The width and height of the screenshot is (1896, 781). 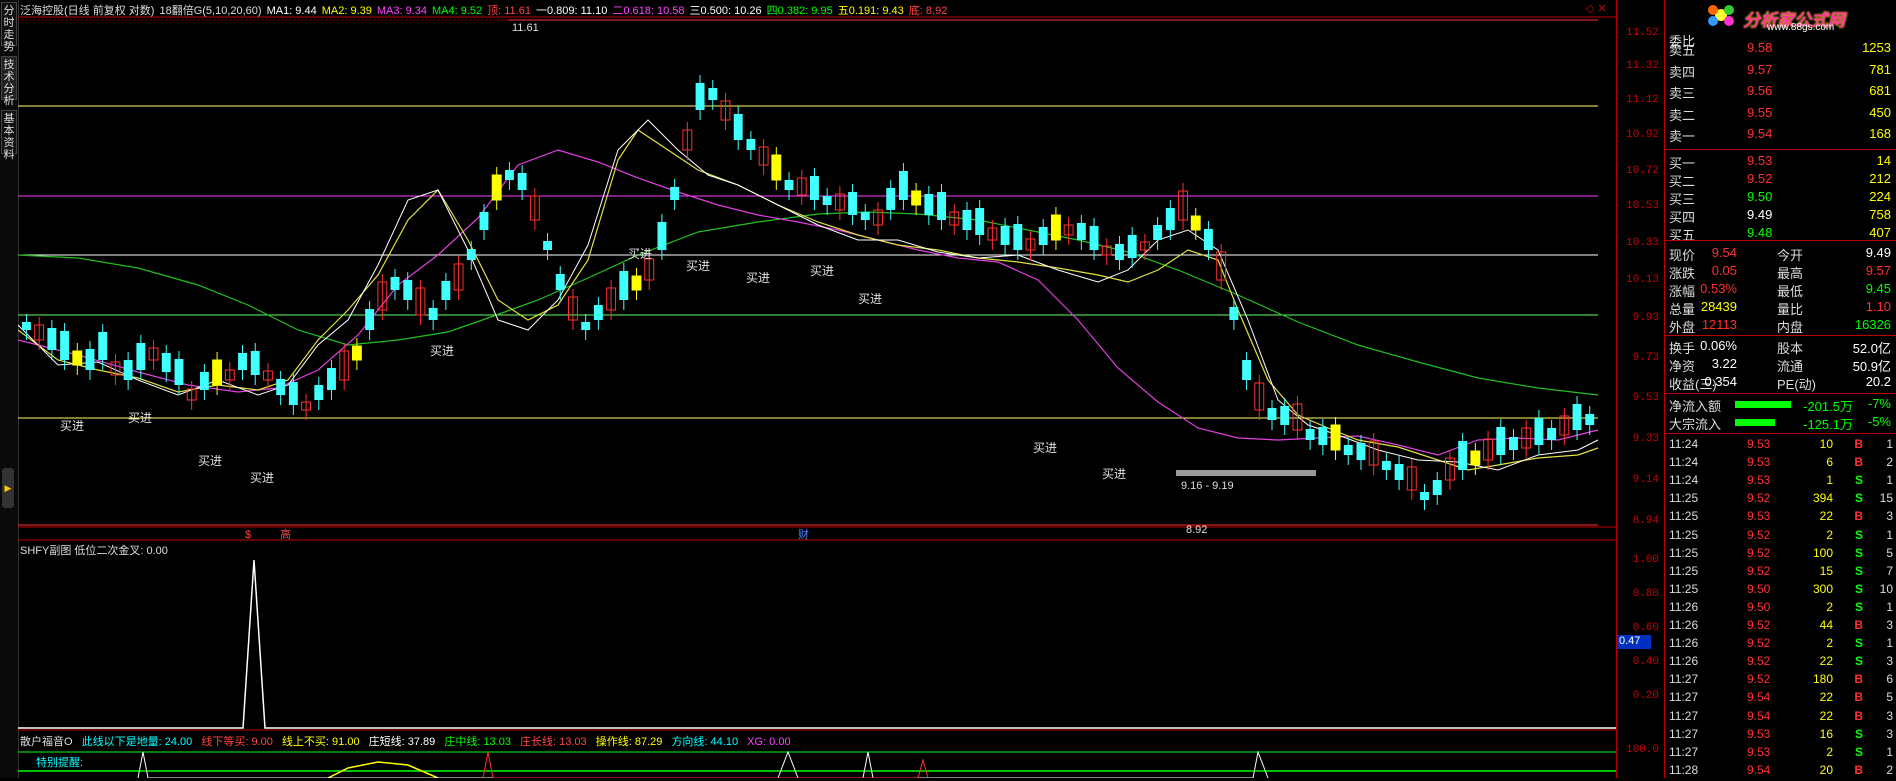 I want to click on sub2-item: 庄中线: 13.03, so click(x=477, y=742).